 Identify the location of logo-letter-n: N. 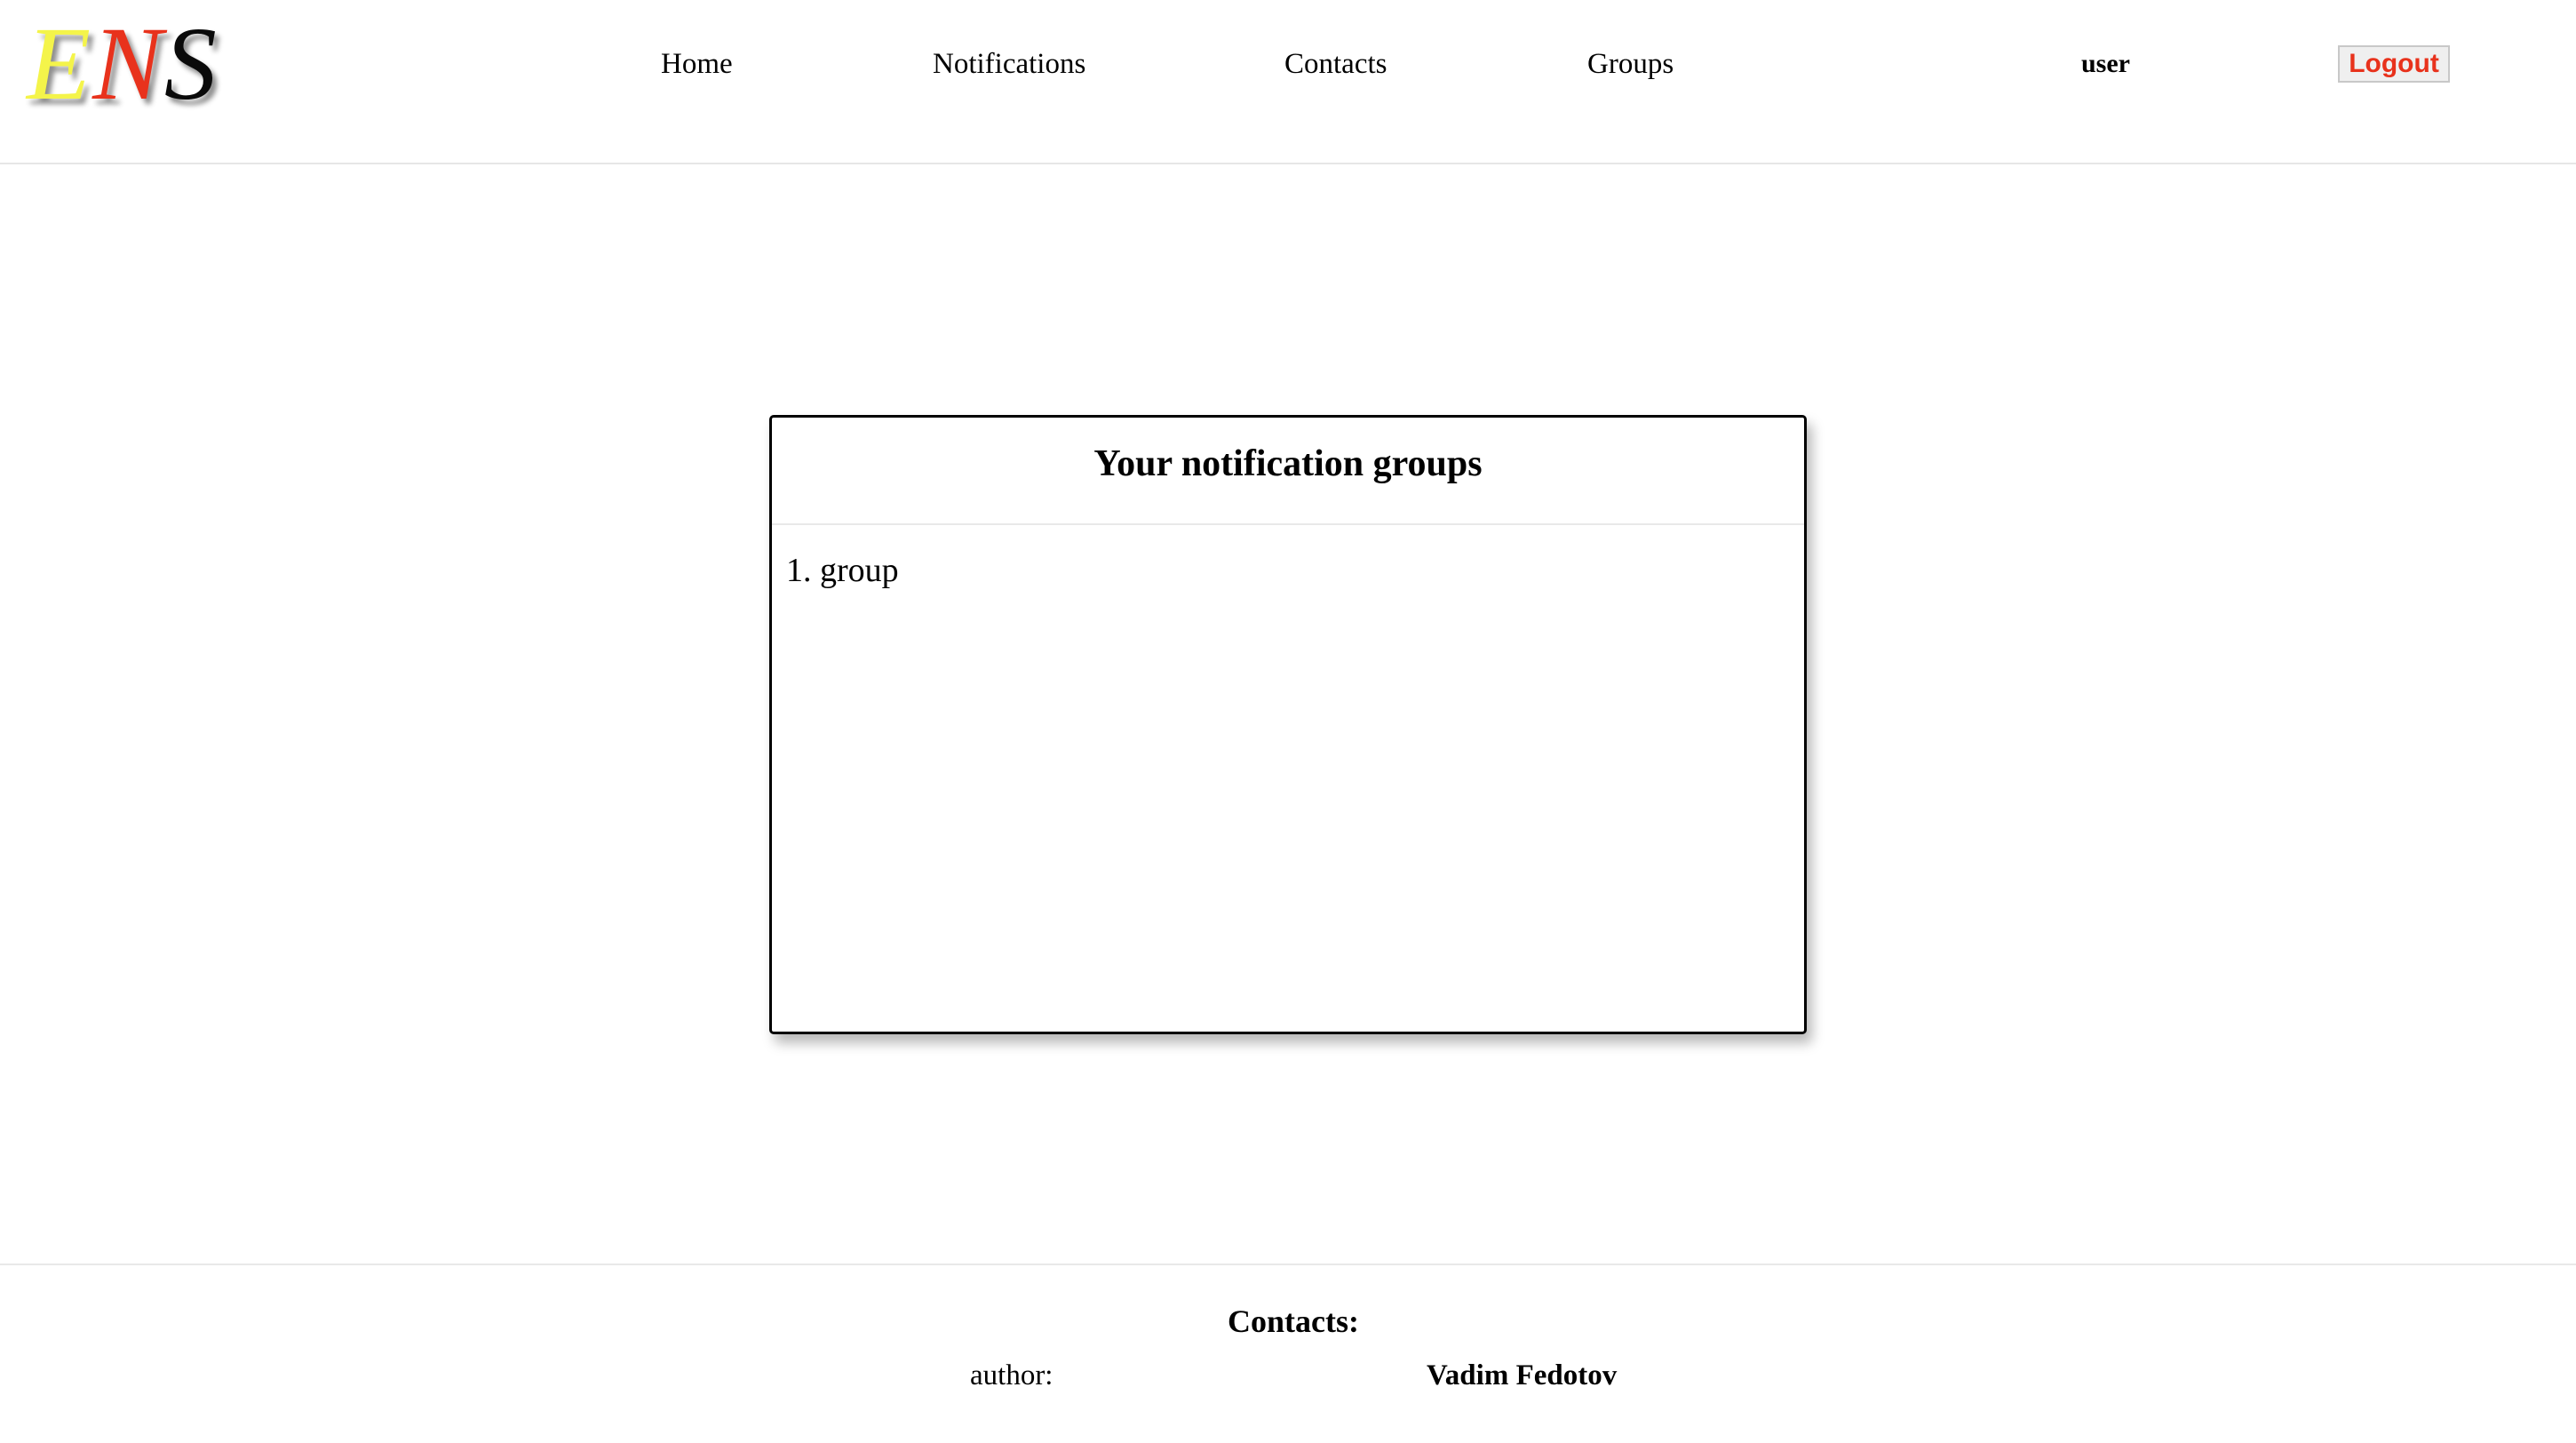
(128, 63).